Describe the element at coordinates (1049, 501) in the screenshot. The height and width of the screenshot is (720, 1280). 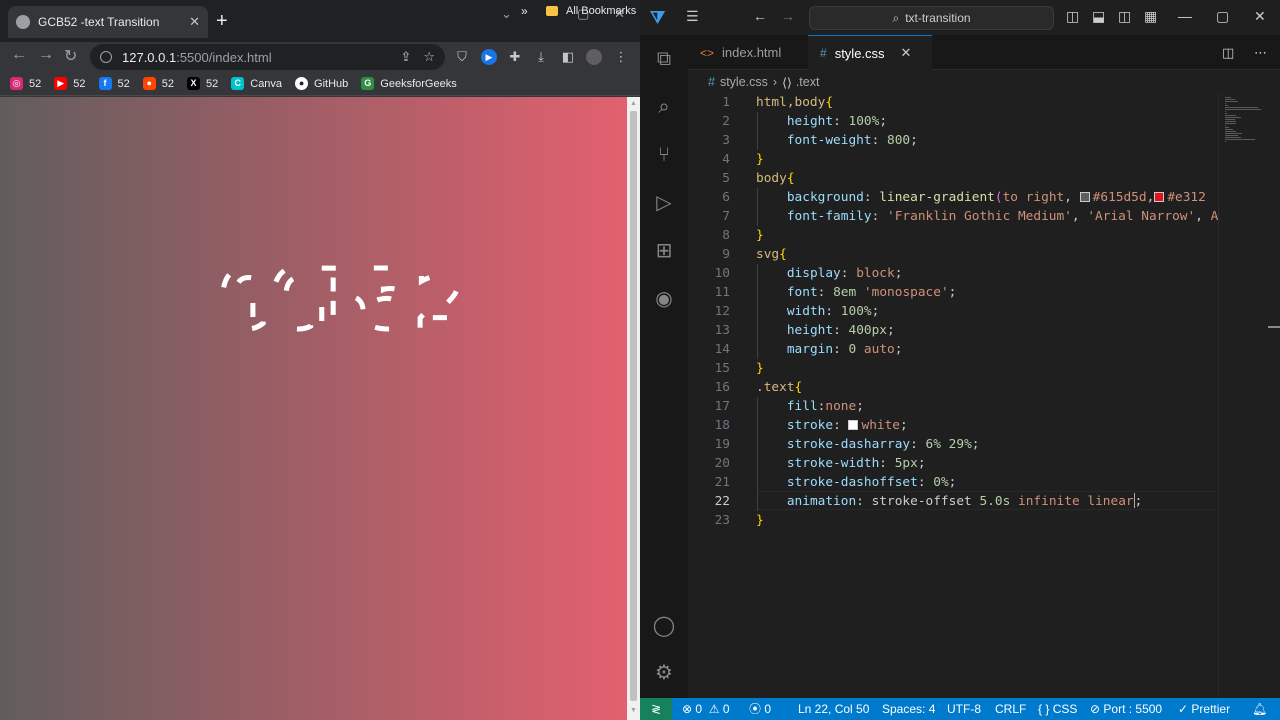
I see `code-token: infinite` at that location.